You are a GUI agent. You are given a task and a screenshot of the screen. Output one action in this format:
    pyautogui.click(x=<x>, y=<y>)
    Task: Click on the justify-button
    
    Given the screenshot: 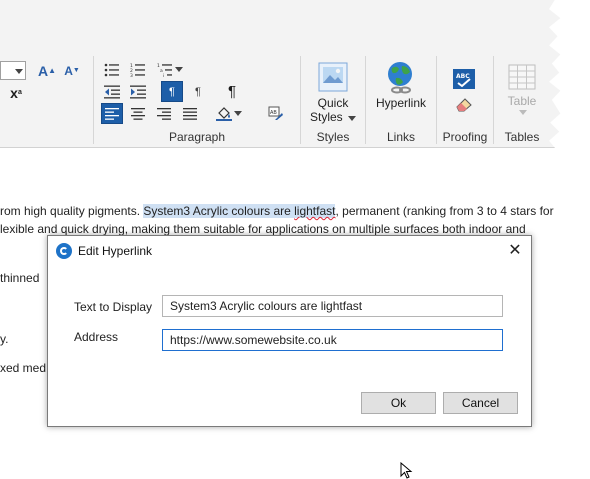 What is the action you would take?
    pyautogui.click(x=190, y=113)
    